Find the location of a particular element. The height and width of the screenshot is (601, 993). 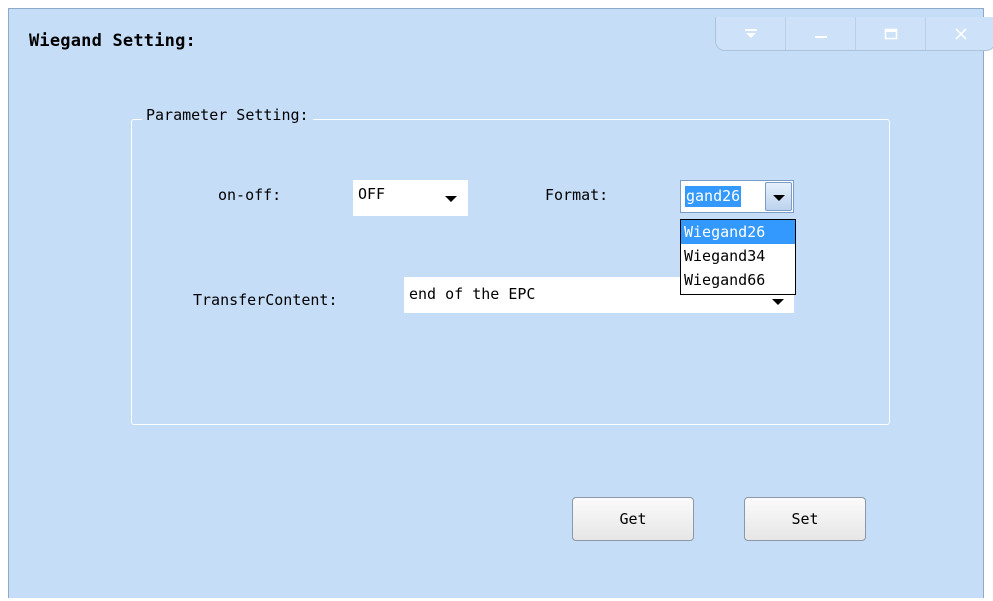

format-option: Wiegand34 is located at coordinates (738, 256).